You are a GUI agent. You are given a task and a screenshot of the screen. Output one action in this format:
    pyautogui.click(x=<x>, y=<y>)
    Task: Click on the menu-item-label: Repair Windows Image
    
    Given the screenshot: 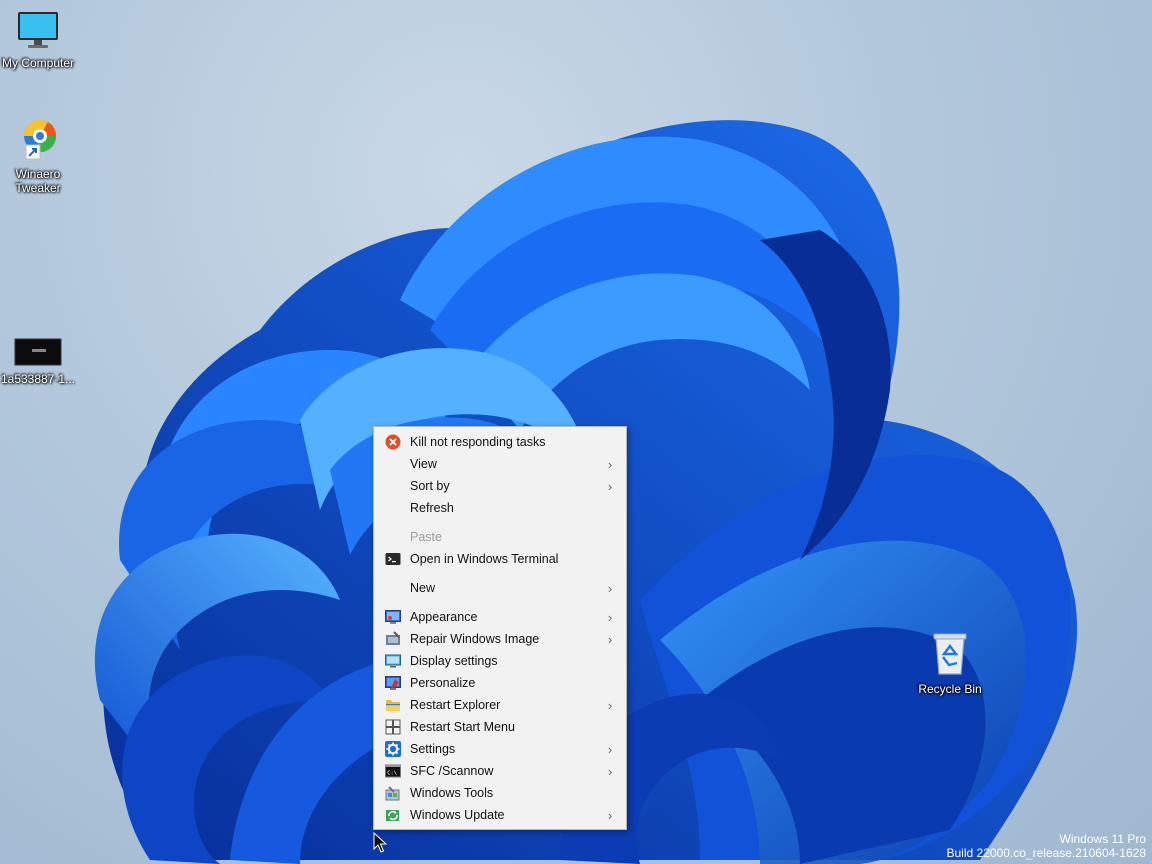 What is the action you would take?
    pyautogui.click(x=475, y=639)
    